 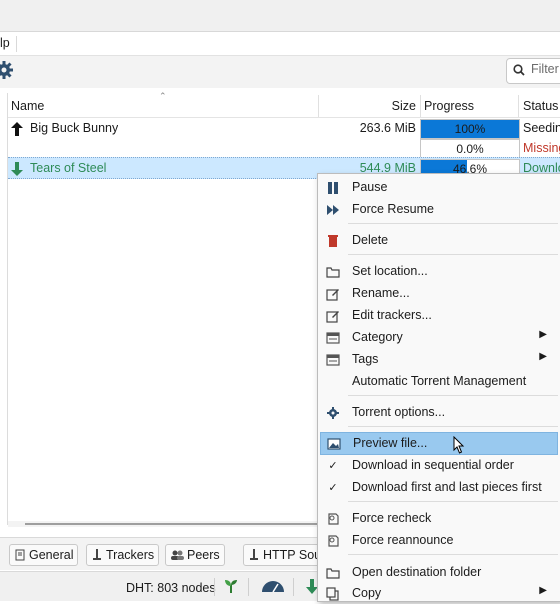 What do you see at coordinates (8, 44) in the screenshot?
I see `menu-help: lp` at bounding box center [8, 44].